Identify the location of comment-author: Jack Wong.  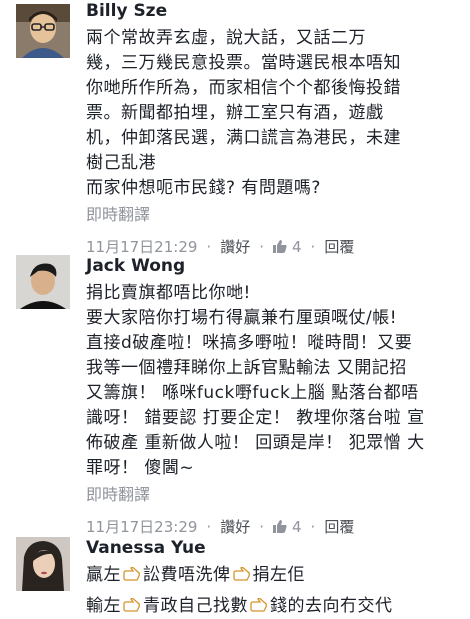
(273, 266).